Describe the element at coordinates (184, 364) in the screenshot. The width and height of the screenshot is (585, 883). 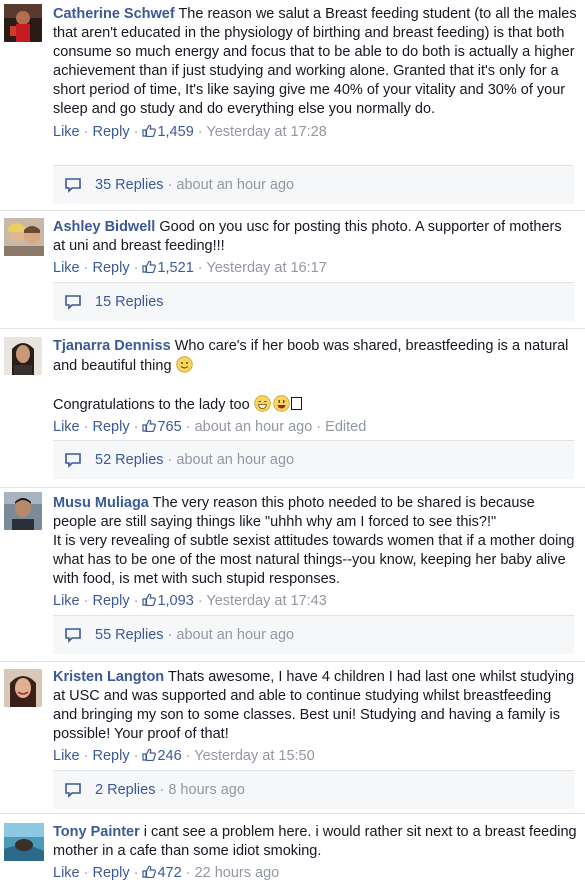
I see `smiley-emoji-icon` at that location.